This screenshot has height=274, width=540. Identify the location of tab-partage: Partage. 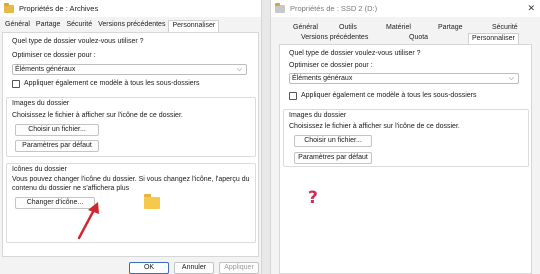
(48, 26).